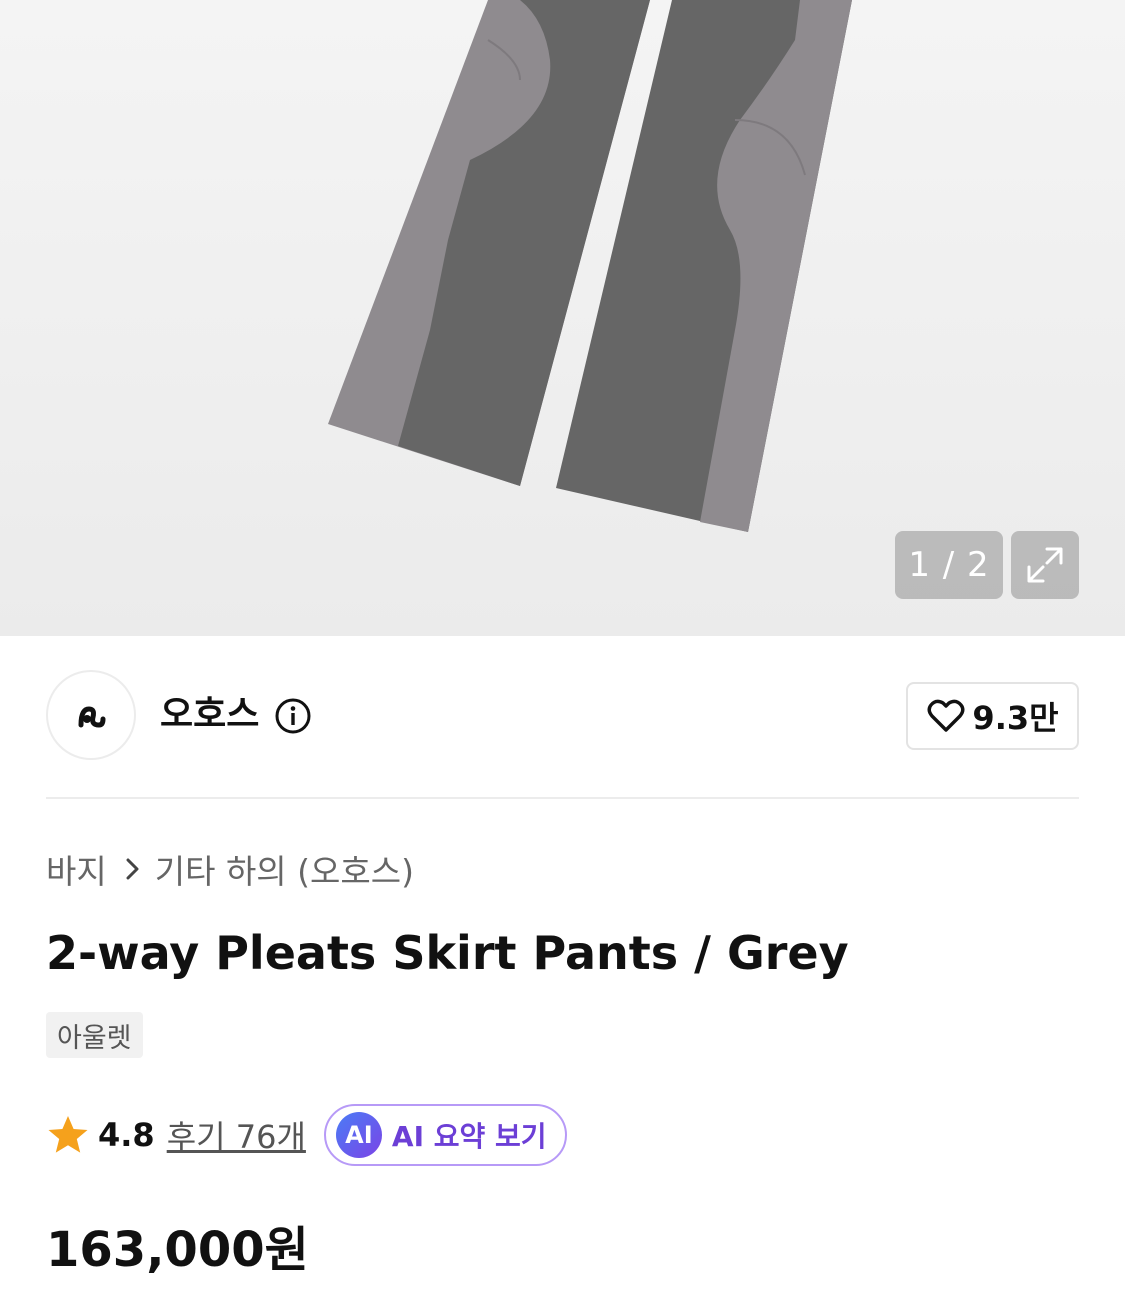  Describe the element at coordinates (946, 715) in the screenshot. I see `heart-outline-icon` at that location.